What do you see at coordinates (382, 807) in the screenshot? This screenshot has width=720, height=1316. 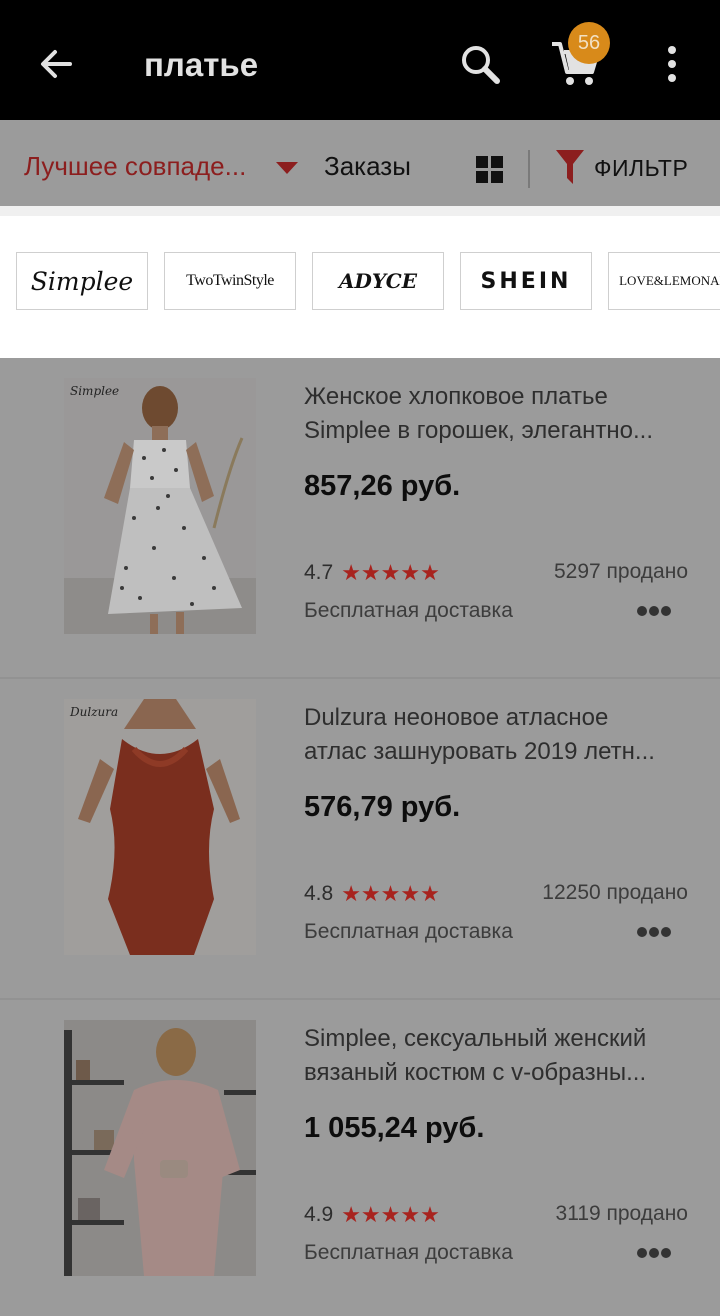 I see `product-price: 576,79 руб.` at bounding box center [382, 807].